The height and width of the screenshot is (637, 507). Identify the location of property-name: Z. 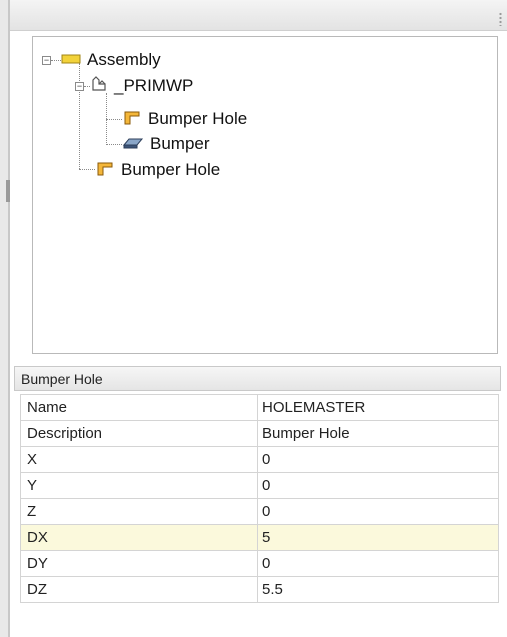
(139, 511).